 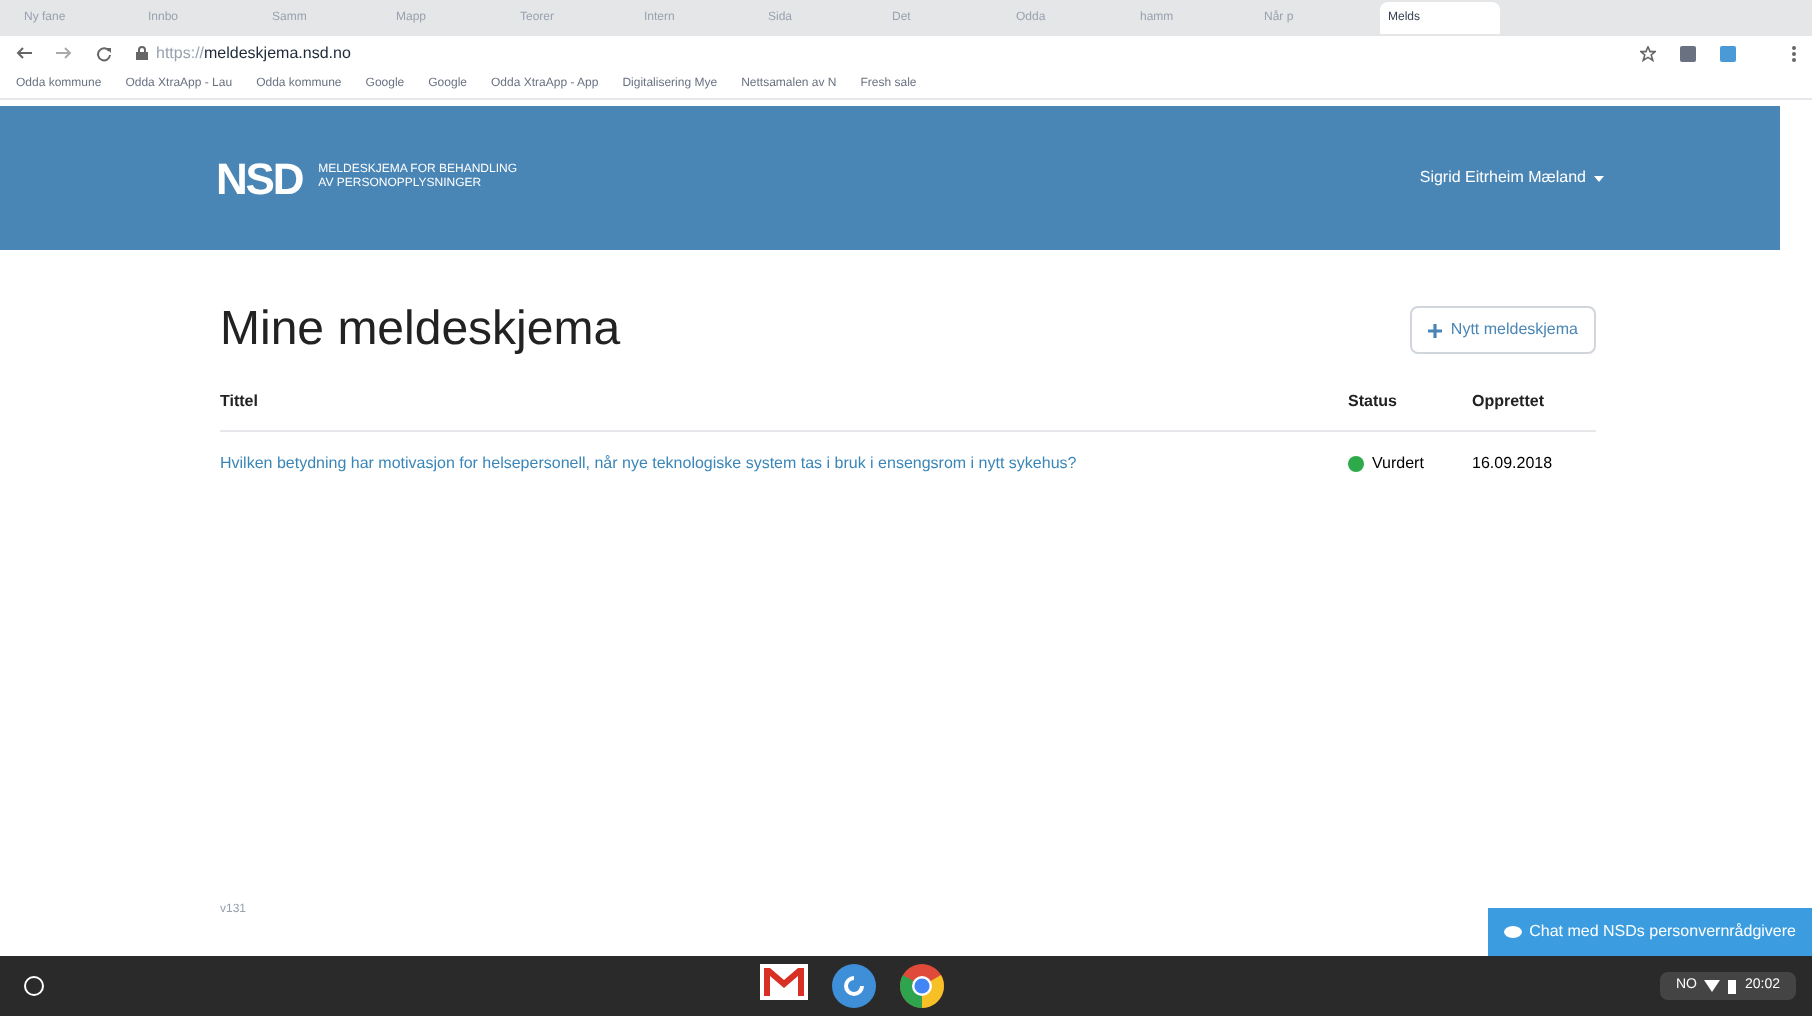 What do you see at coordinates (784, 464) in the screenshot?
I see `form-title-link: Hvilken betydning har motivasjon for helsepersonell, når nye teknologiske system tas i bruk i ensengsrom i nytt sykehus?` at bounding box center [784, 464].